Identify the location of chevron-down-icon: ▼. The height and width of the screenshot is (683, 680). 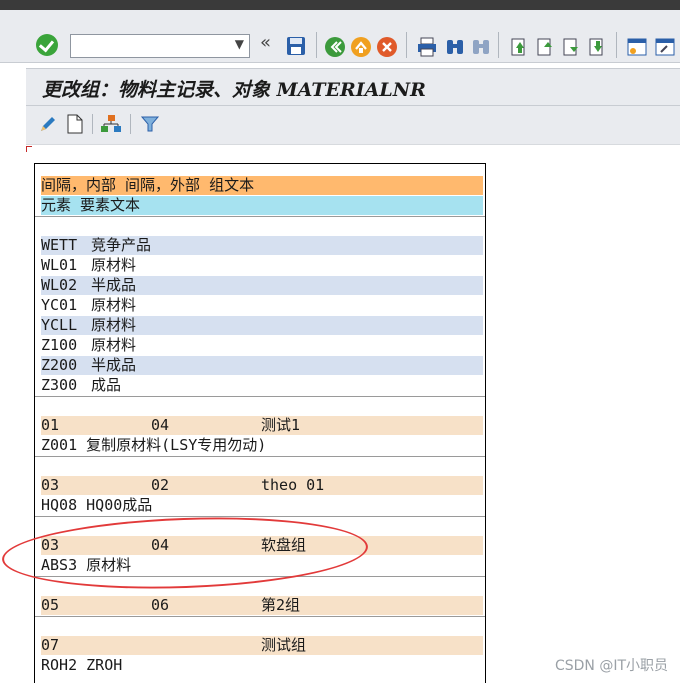
(239, 44).